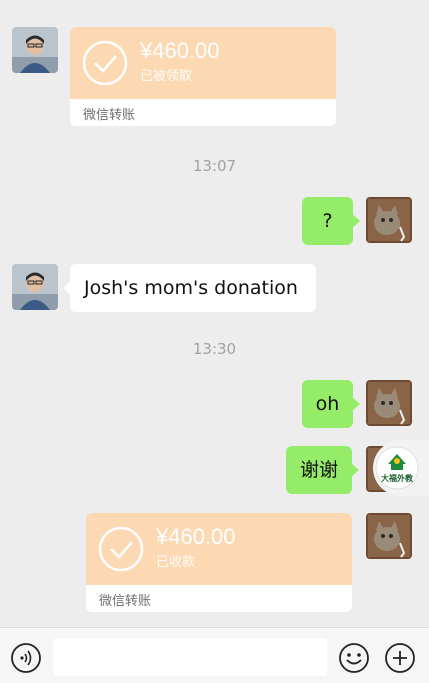 The height and width of the screenshot is (683, 429). I want to click on emoji-icon, so click(354, 658).